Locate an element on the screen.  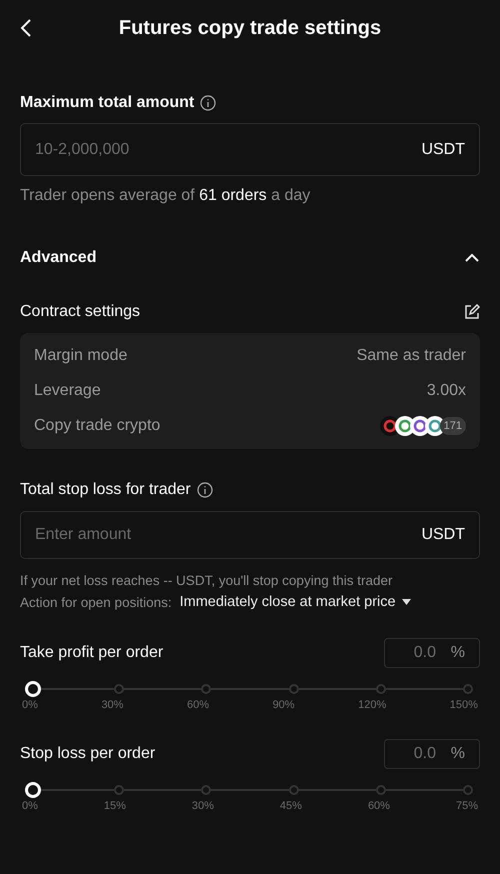
tick-label: 15% is located at coordinates (115, 806).